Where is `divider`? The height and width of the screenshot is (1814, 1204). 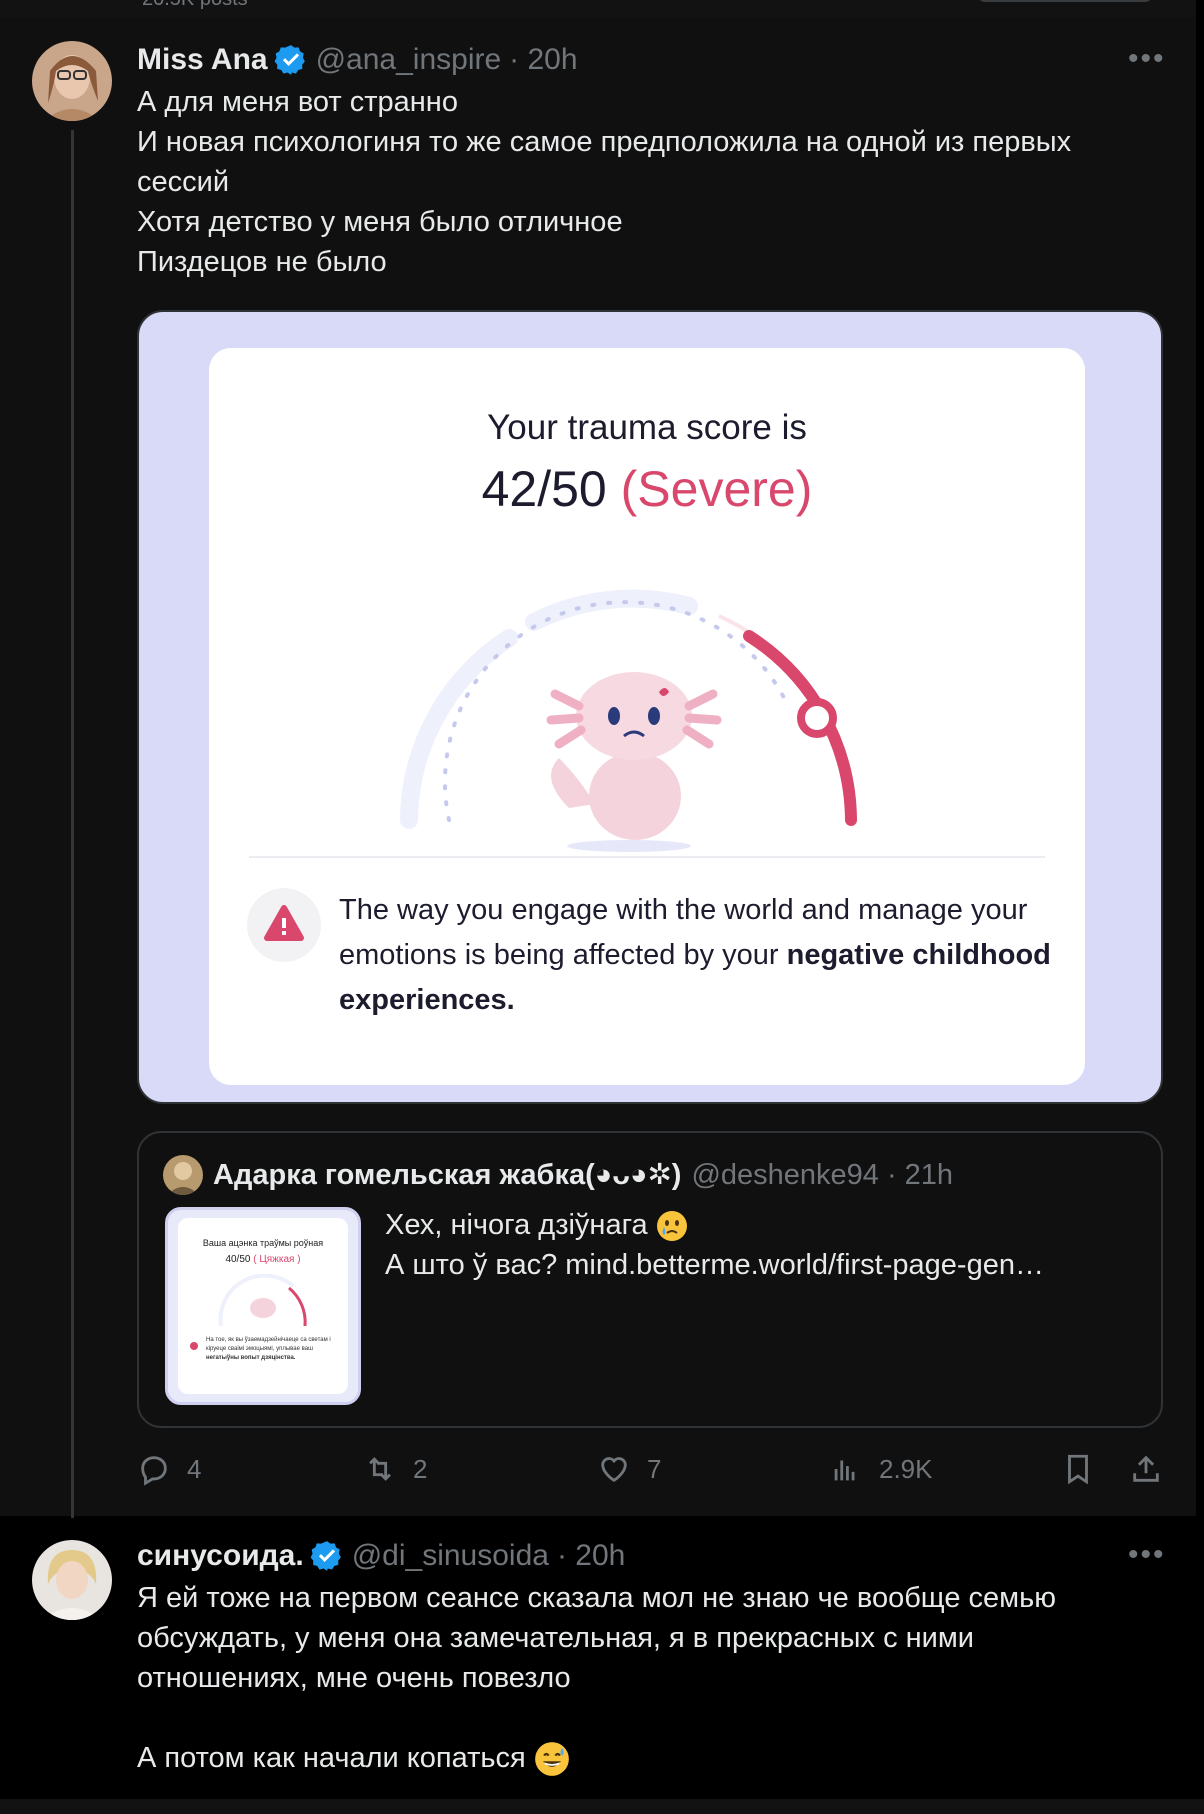
divider is located at coordinates (647, 857).